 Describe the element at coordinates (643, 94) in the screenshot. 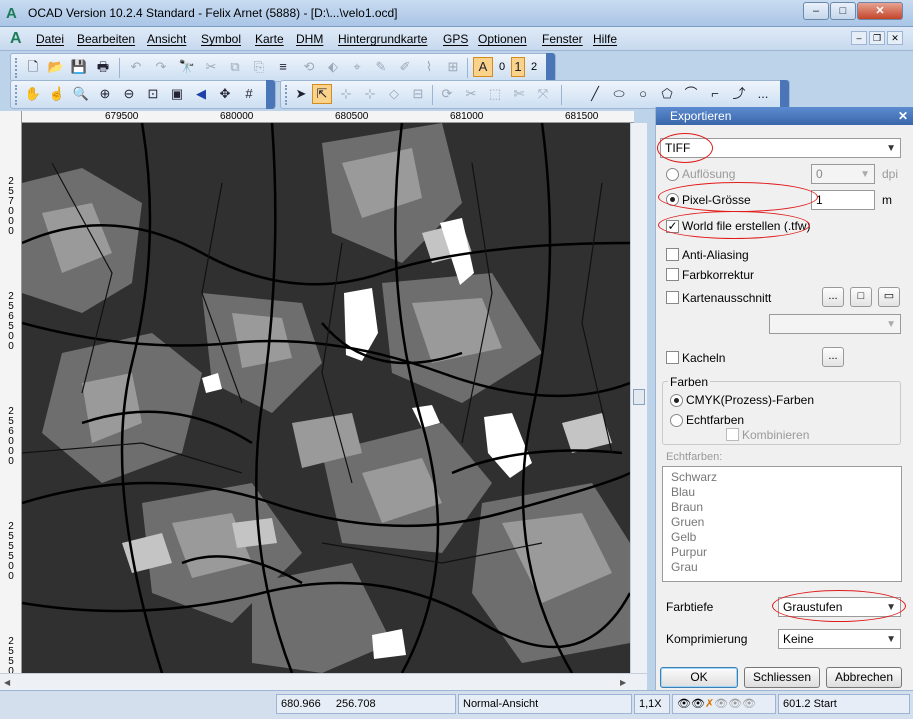

I see `circle-icon: ○` at that location.